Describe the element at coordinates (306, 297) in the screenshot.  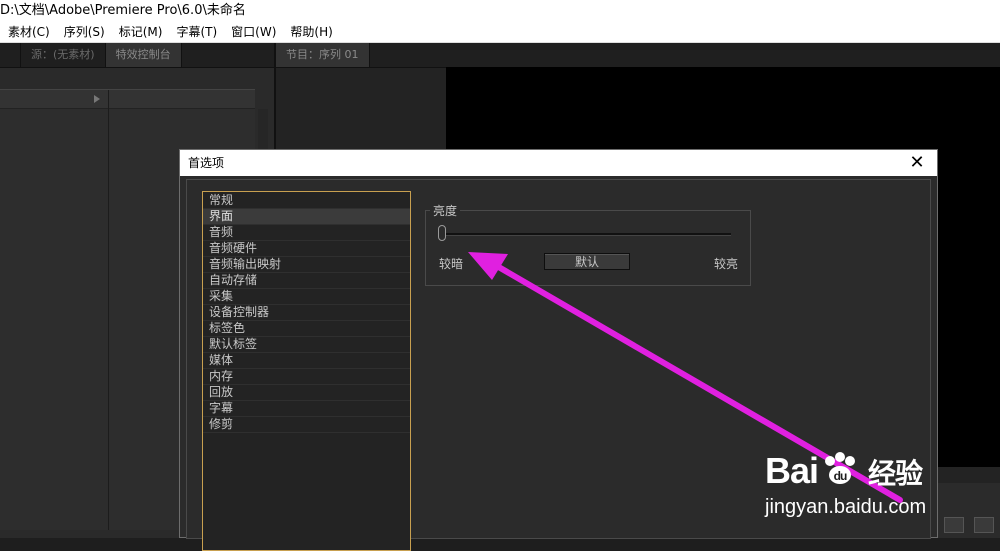
I see `category-capture: 采集` at that location.